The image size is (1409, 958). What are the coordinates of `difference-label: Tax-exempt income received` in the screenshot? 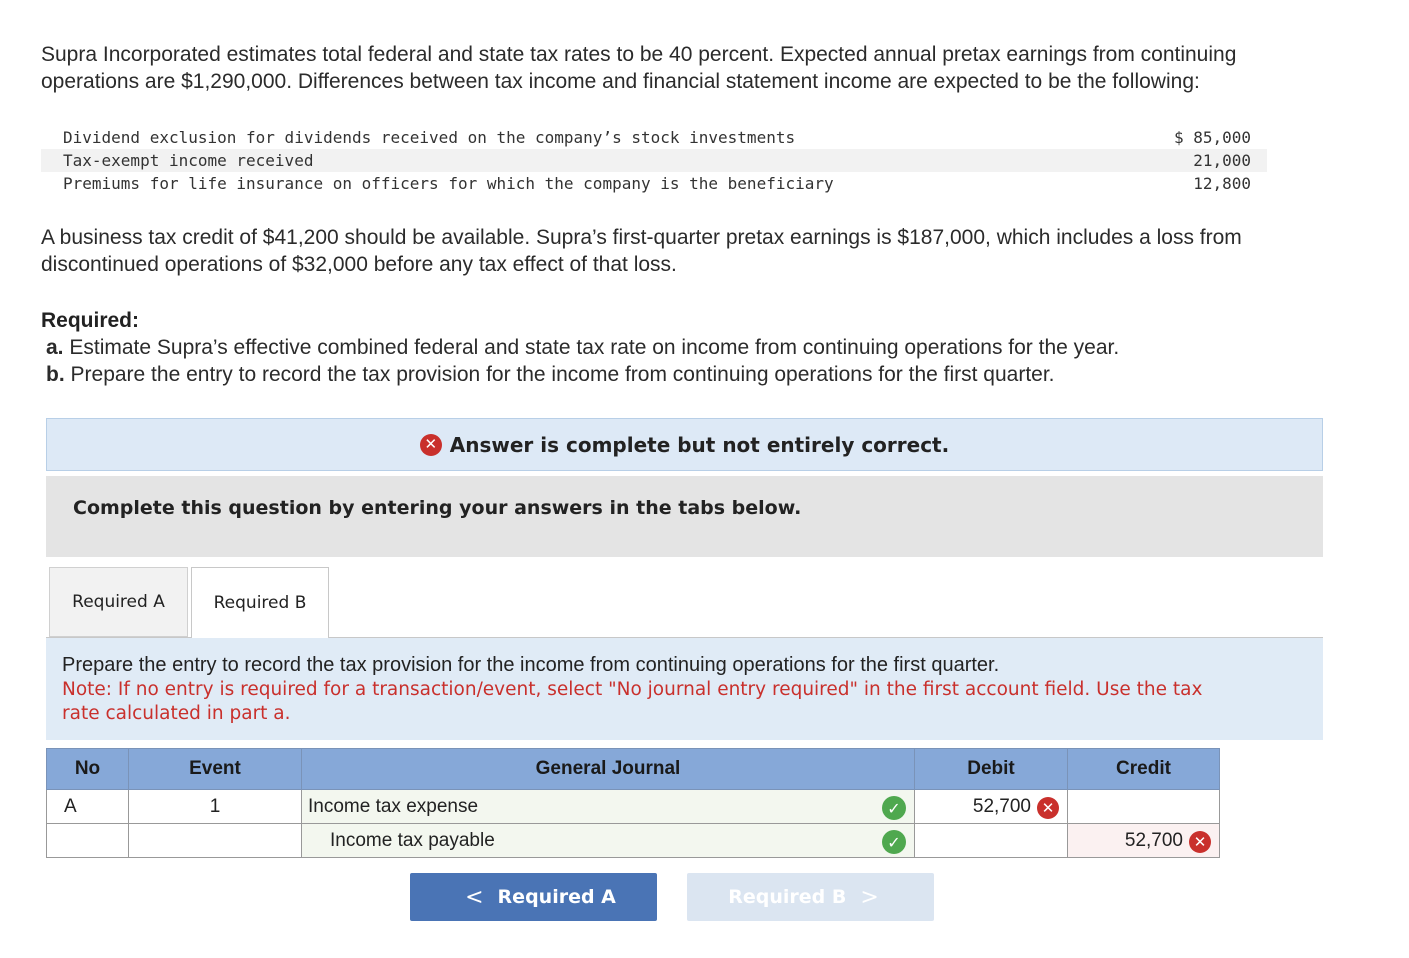 It's located at (188, 160).